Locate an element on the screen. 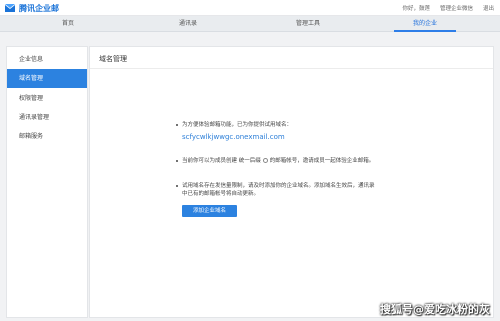 The image size is (500, 321). sidebar-item-domain-management: 域名管理 is located at coordinates (47, 78).